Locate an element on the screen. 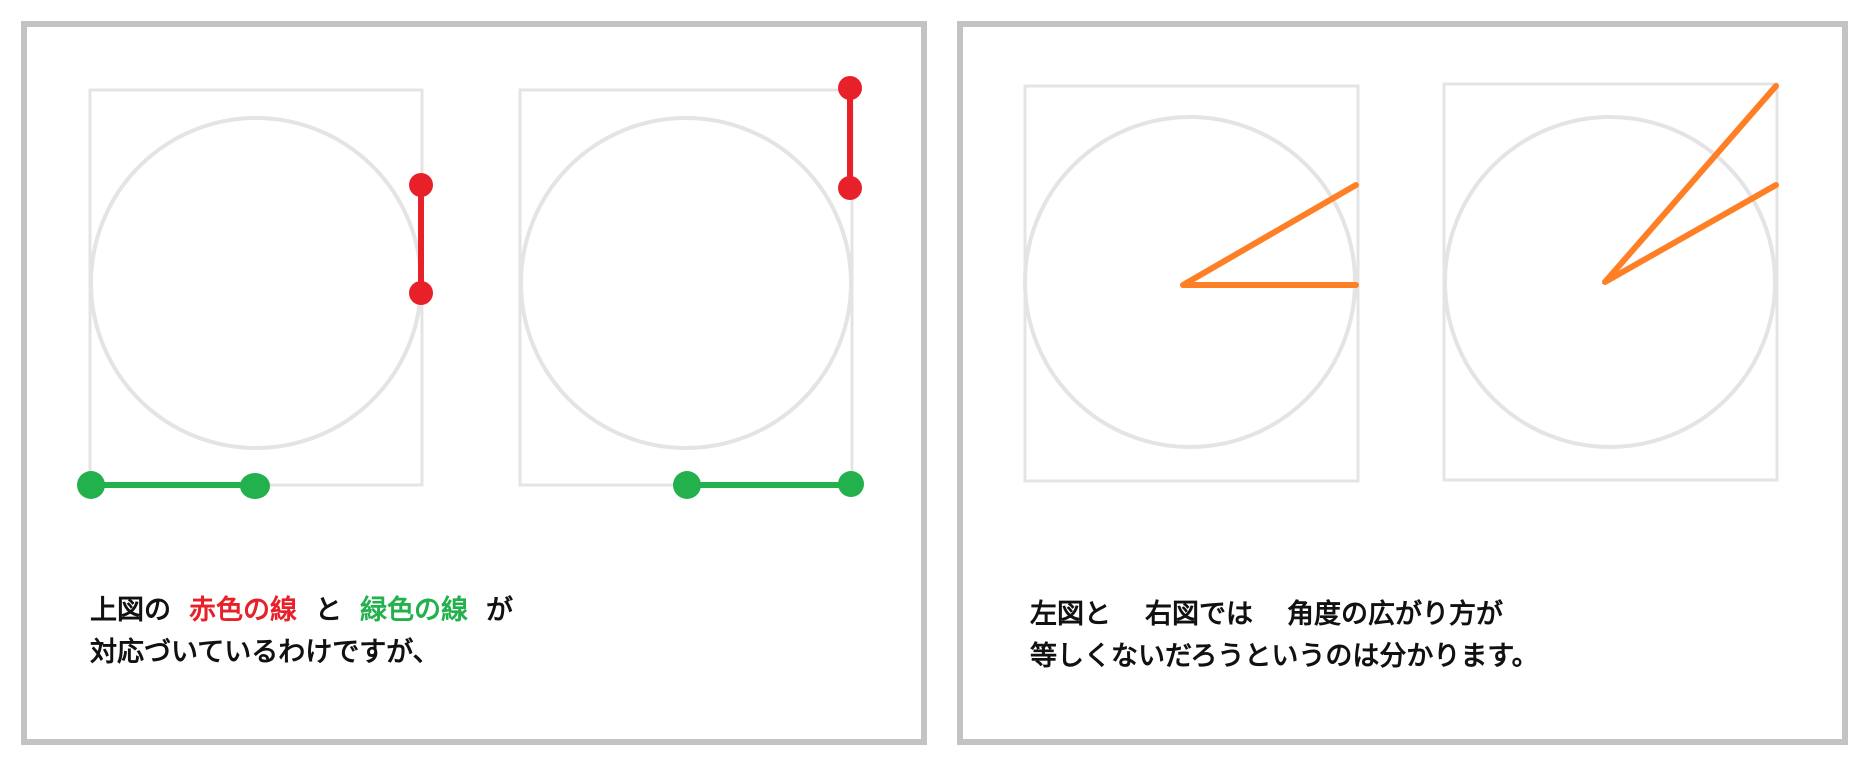 The height and width of the screenshot is (765, 1868). left-fig1-green-endpoint-right is located at coordinates (255, 486).